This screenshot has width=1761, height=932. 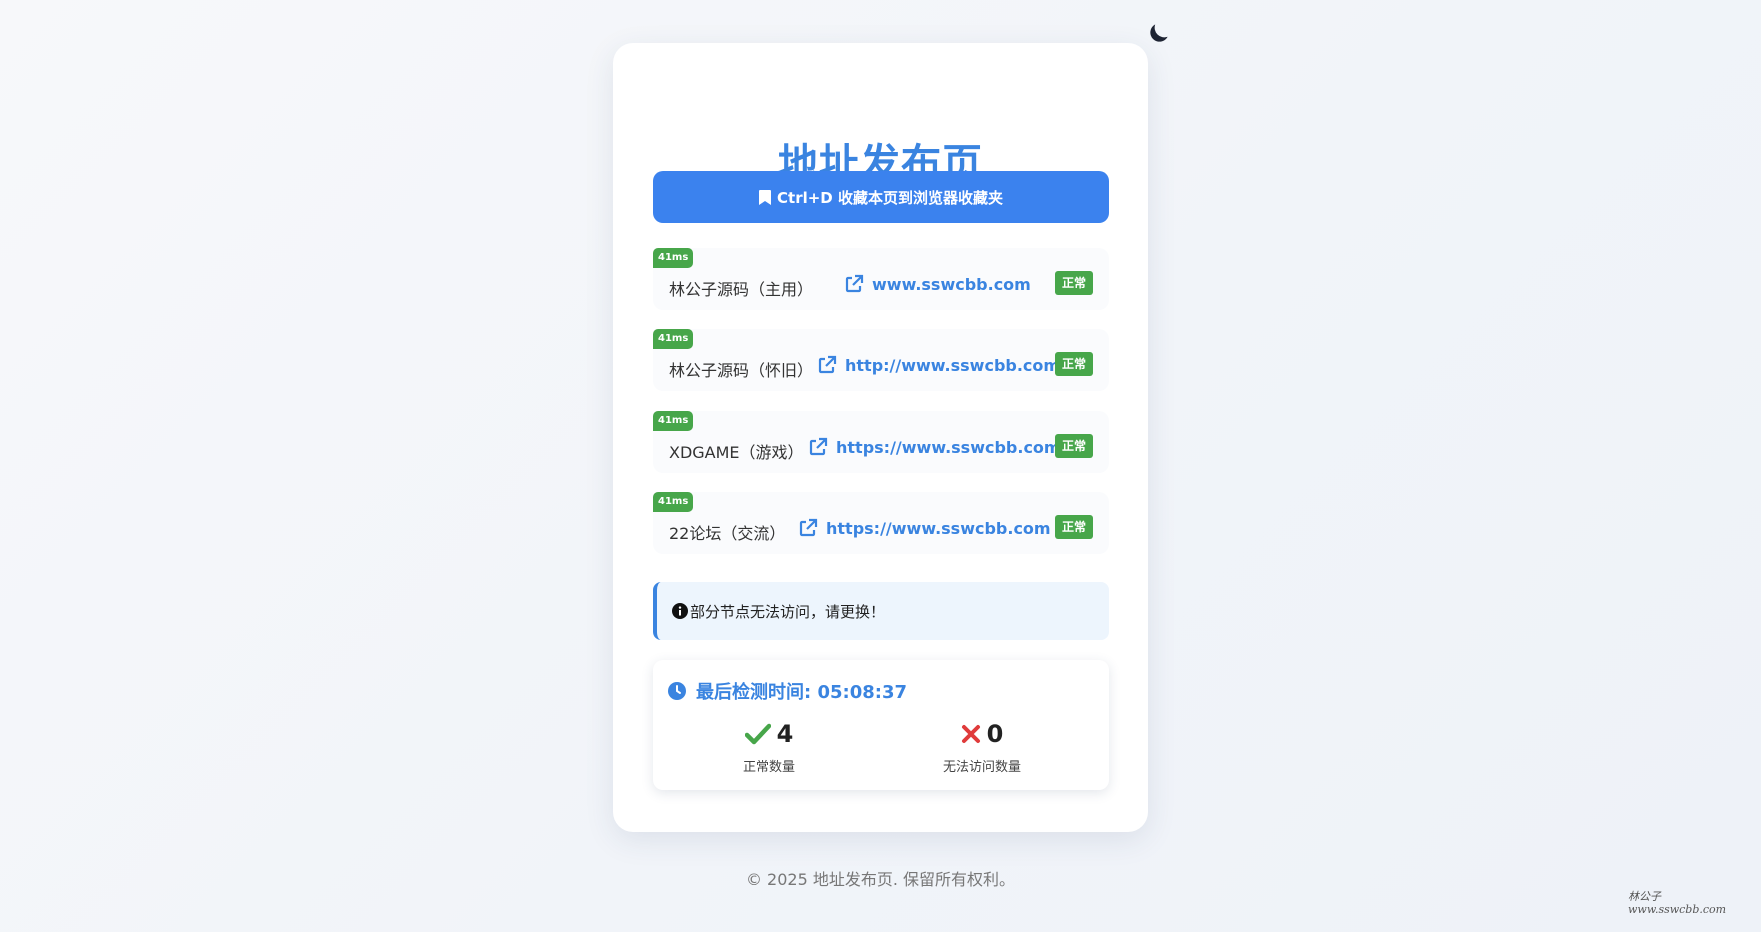 What do you see at coordinates (741, 370) in the screenshot?
I see `link-name: 林公子源码（怀旧）` at bounding box center [741, 370].